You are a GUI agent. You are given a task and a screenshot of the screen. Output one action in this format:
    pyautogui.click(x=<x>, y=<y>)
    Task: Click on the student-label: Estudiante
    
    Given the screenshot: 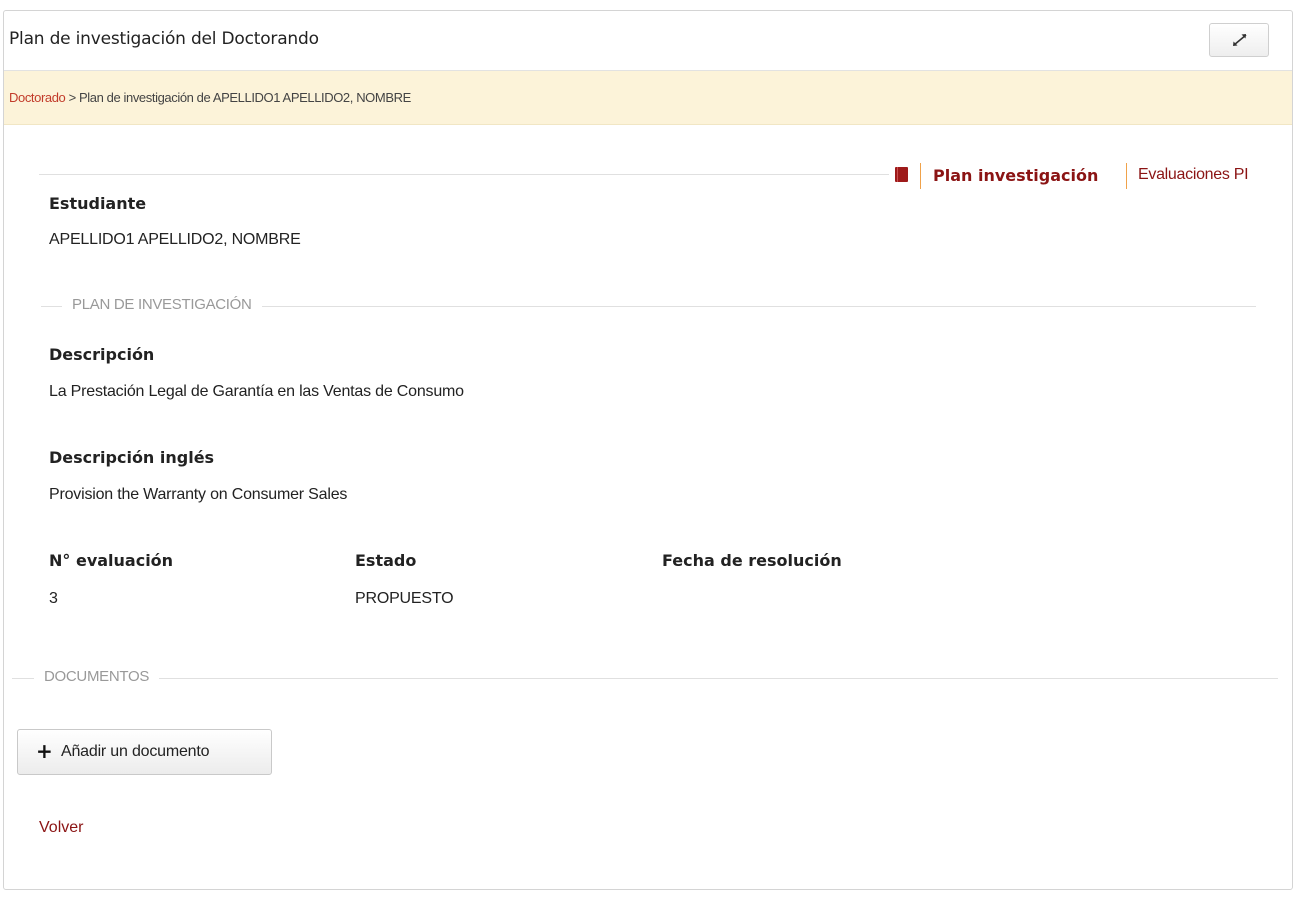 What is the action you would take?
    pyautogui.click(x=98, y=203)
    